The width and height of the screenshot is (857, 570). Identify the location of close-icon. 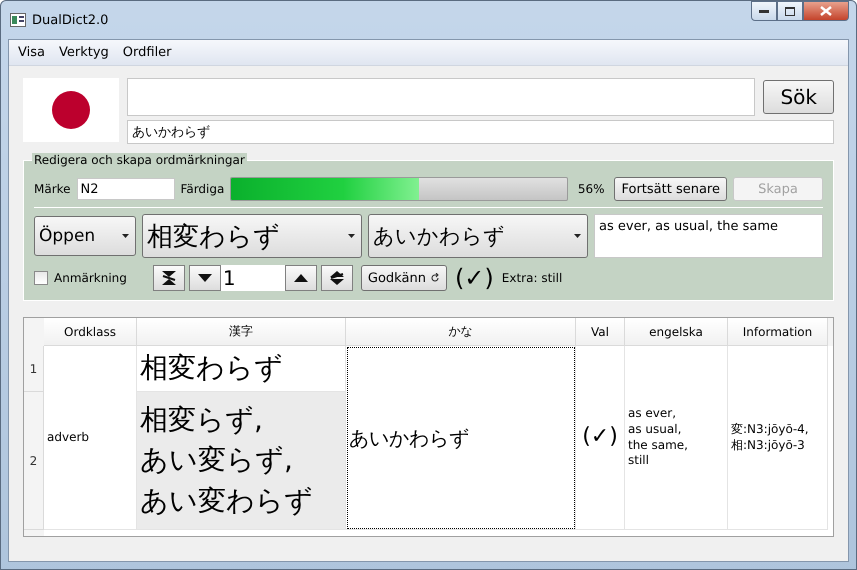
(826, 11).